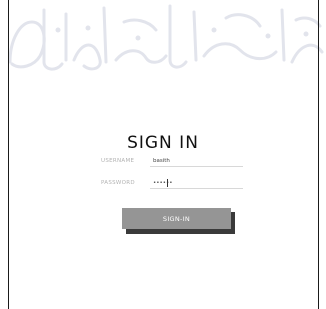 The image size is (326, 309). I want to click on password-label: PASSWORD, so click(118, 183).